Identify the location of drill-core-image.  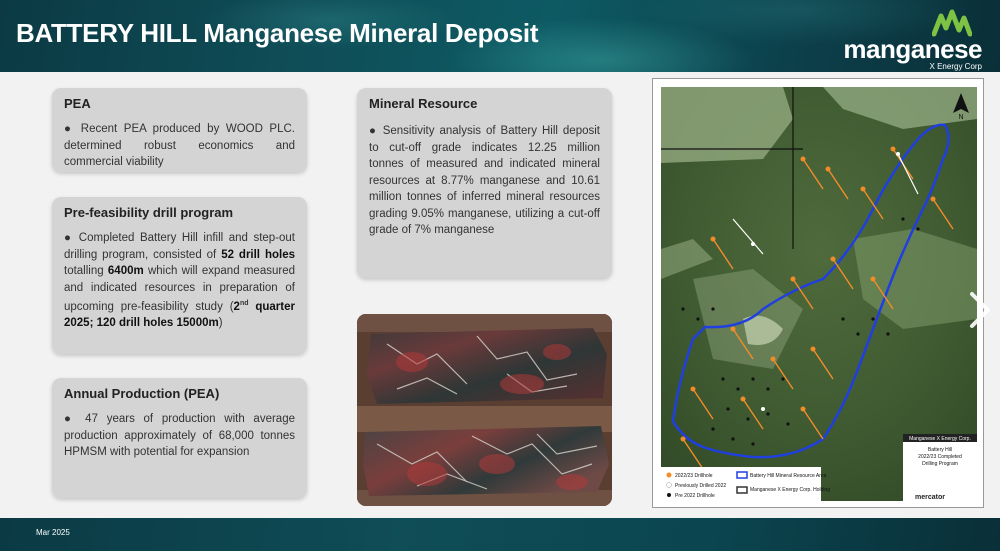
(484, 410).